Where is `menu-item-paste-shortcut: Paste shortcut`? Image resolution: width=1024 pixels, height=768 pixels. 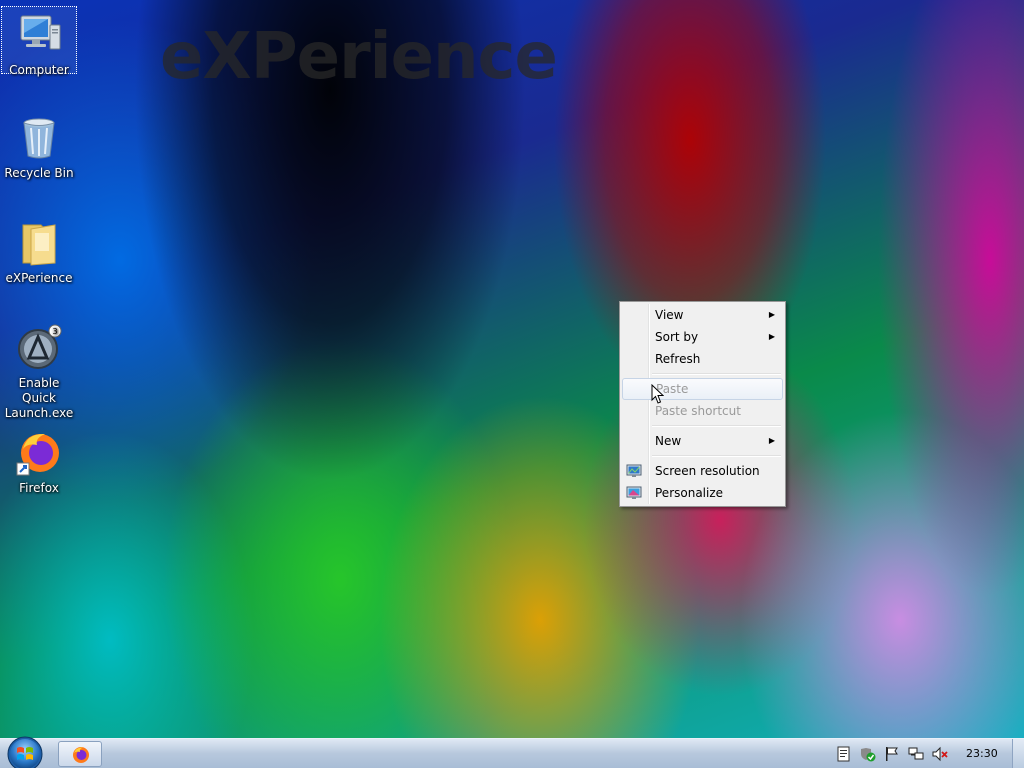 menu-item-paste-shortcut: Paste shortcut is located at coordinates (702, 411).